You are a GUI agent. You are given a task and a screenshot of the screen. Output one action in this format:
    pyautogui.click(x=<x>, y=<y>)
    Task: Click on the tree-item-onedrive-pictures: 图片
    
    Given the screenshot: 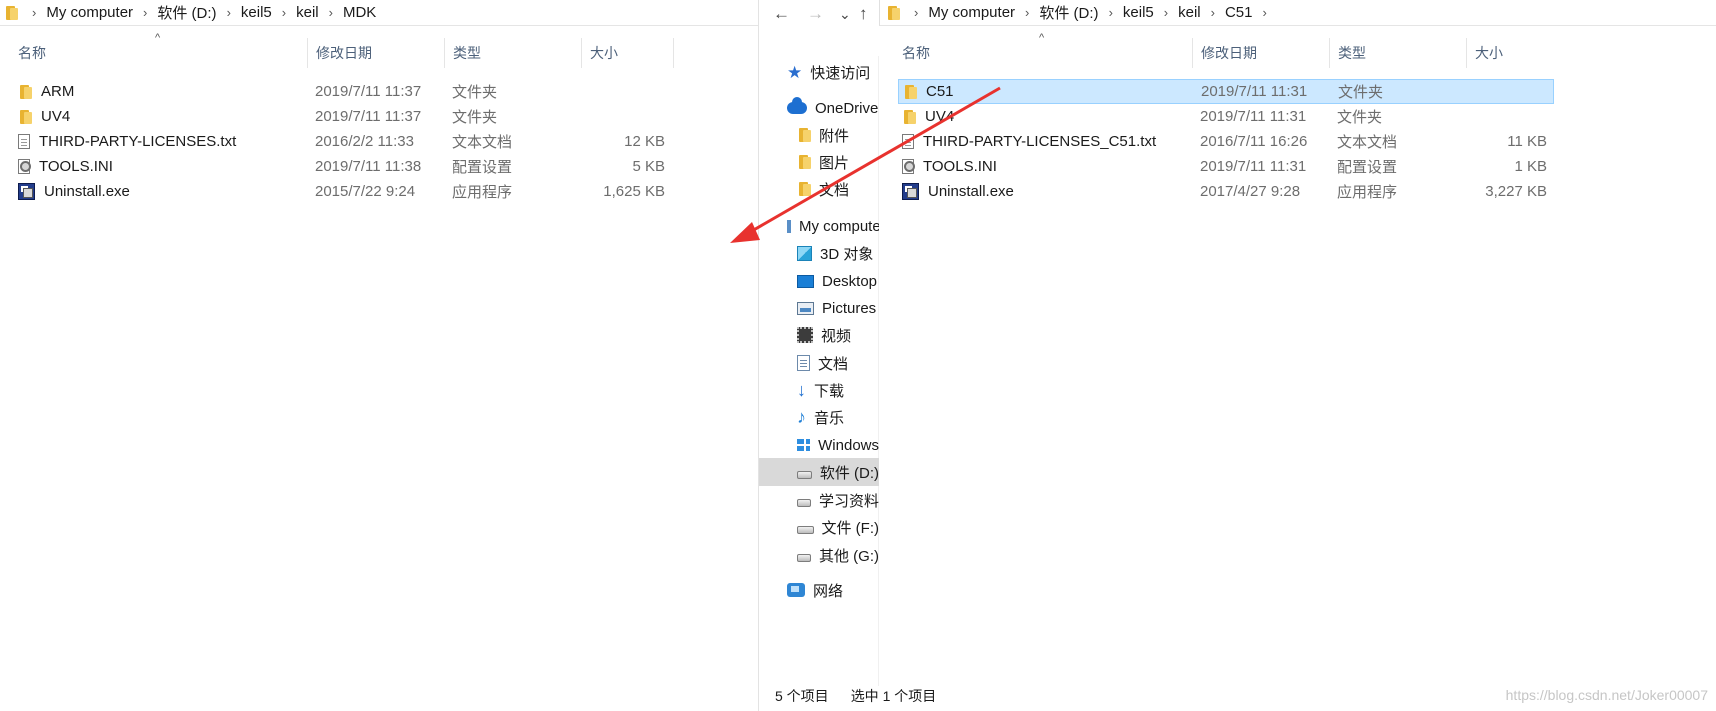 What is the action you would take?
    pyautogui.click(x=838, y=162)
    